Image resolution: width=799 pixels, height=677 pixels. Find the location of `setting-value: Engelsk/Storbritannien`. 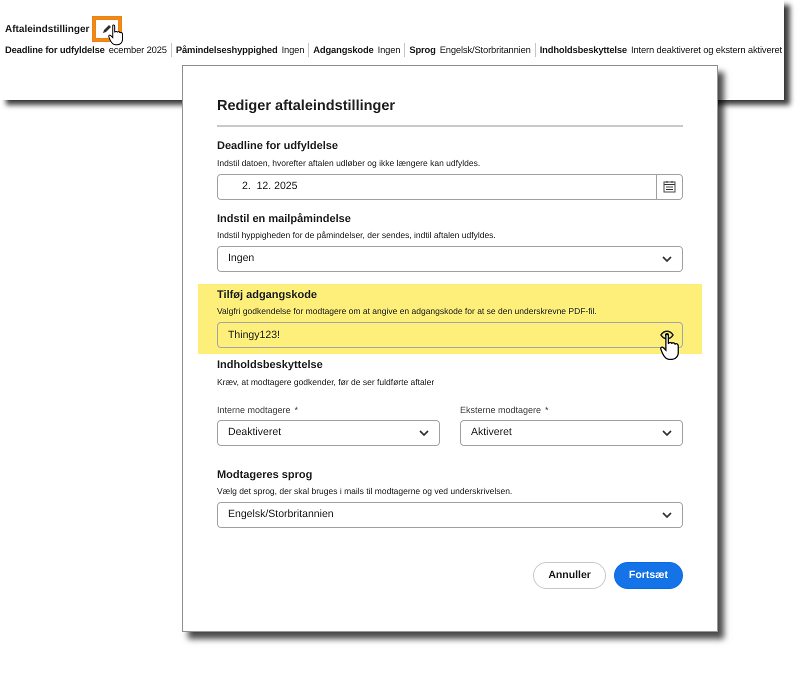

setting-value: Engelsk/Storbritannien is located at coordinates (485, 50).